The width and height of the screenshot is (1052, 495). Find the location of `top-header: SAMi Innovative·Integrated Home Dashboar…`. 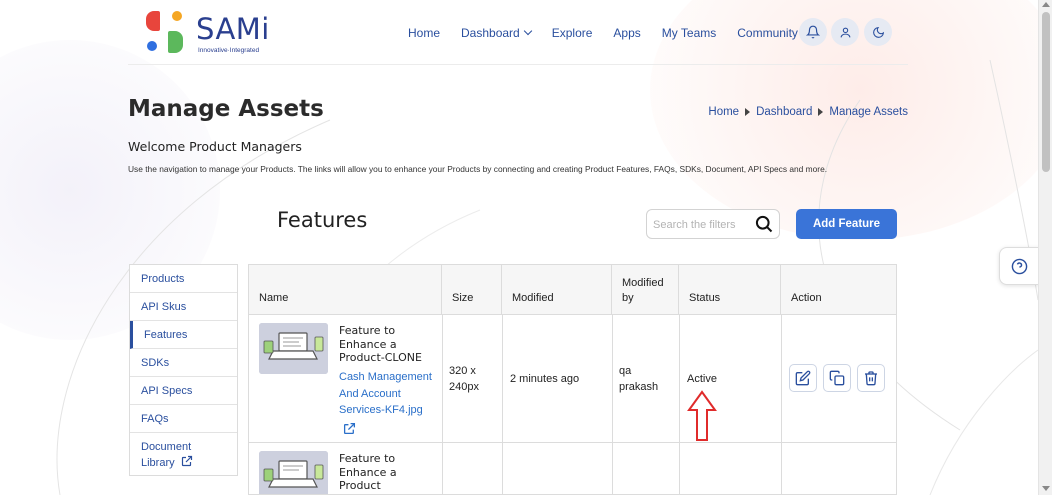

top-header: SAMi Innovative·Integrated Home Dashboar… is located at coordinates (518, 32).